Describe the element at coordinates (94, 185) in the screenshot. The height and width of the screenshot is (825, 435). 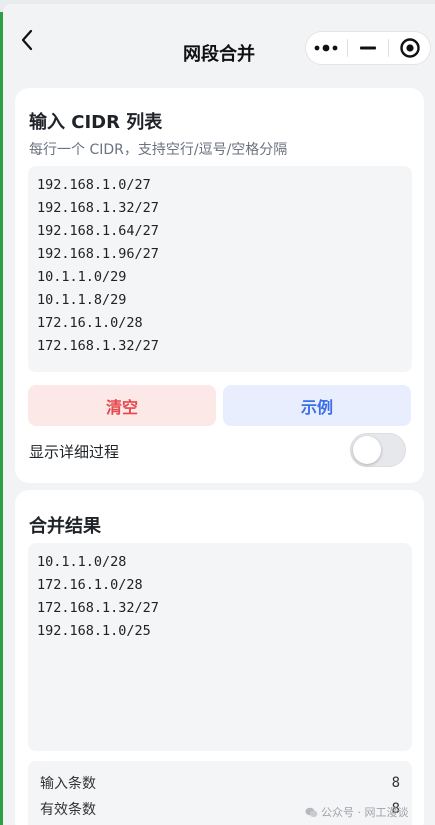
I see `cidr-input-line: 192.168.1.0/27` at that location.